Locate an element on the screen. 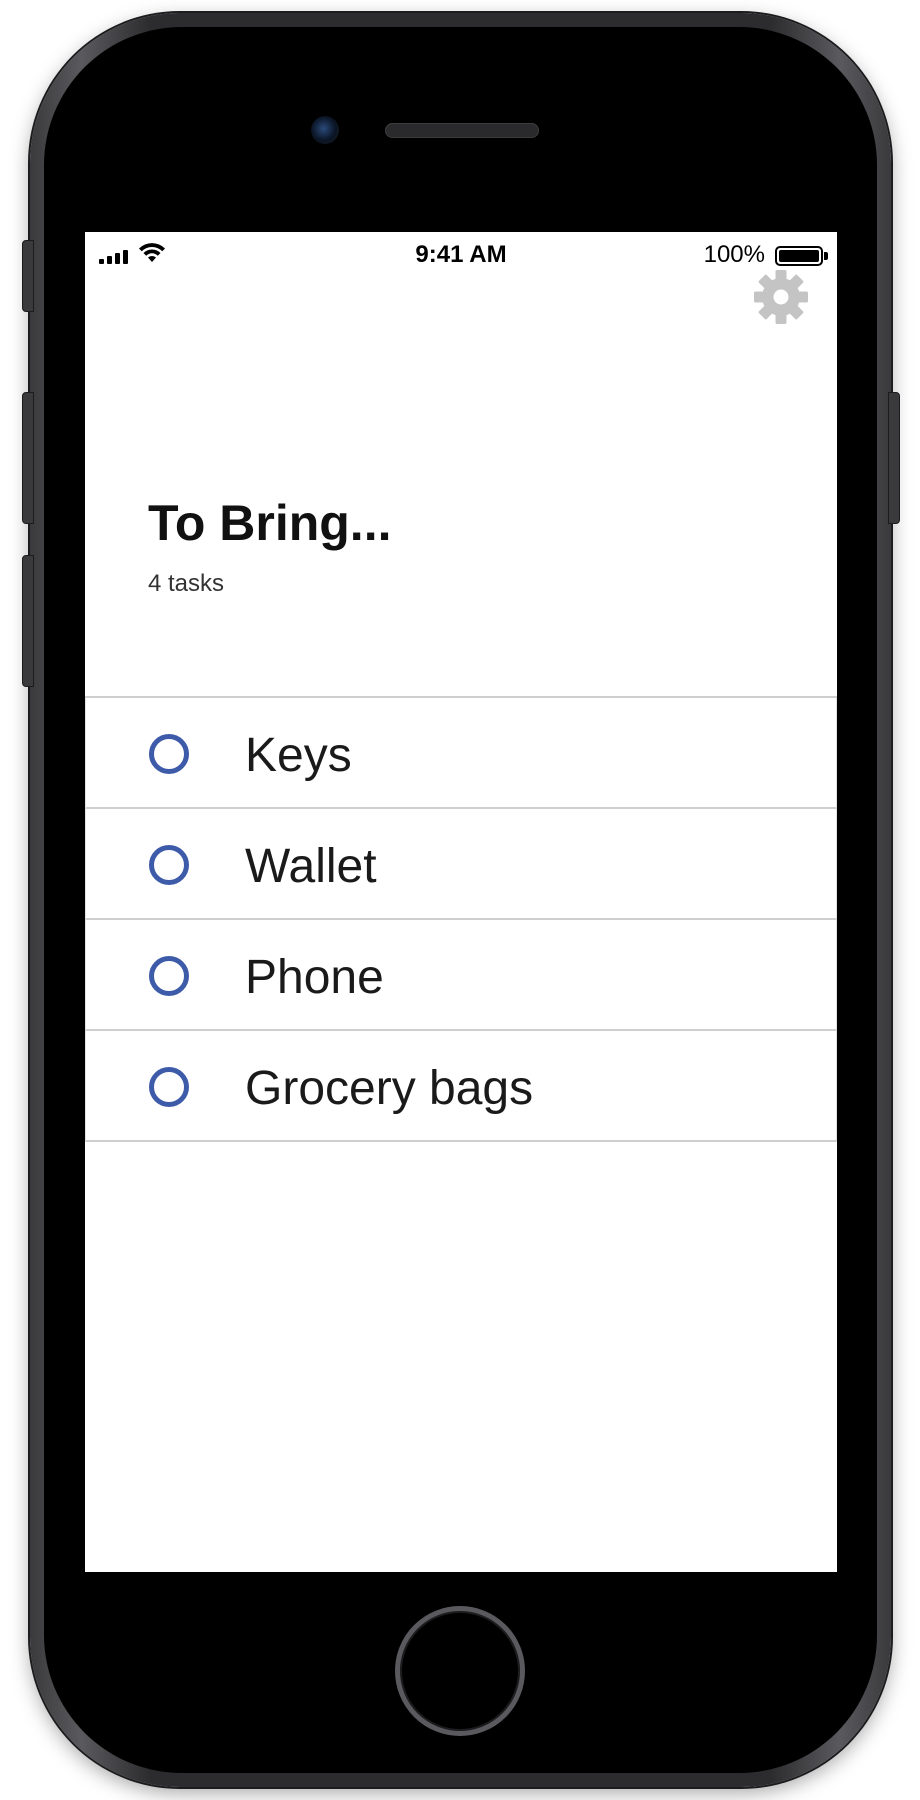  power-button is located at coordinates (894, 458).